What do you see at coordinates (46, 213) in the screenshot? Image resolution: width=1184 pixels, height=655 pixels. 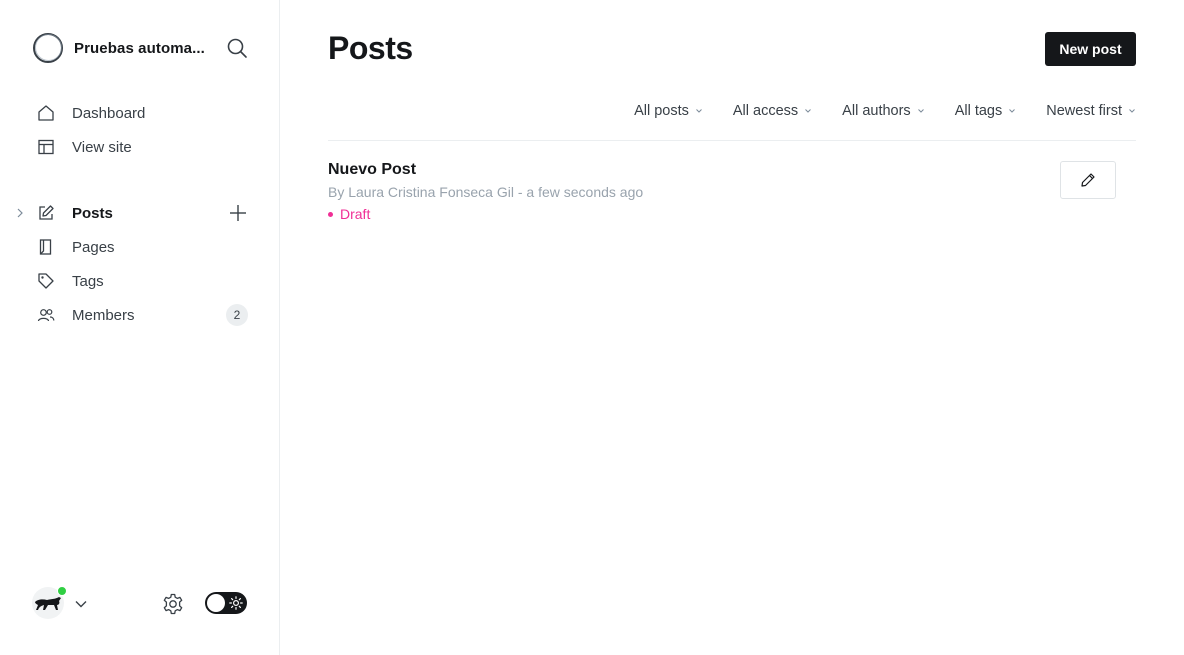 I see `pencil-square-icon` at bounding box center [46, 213].